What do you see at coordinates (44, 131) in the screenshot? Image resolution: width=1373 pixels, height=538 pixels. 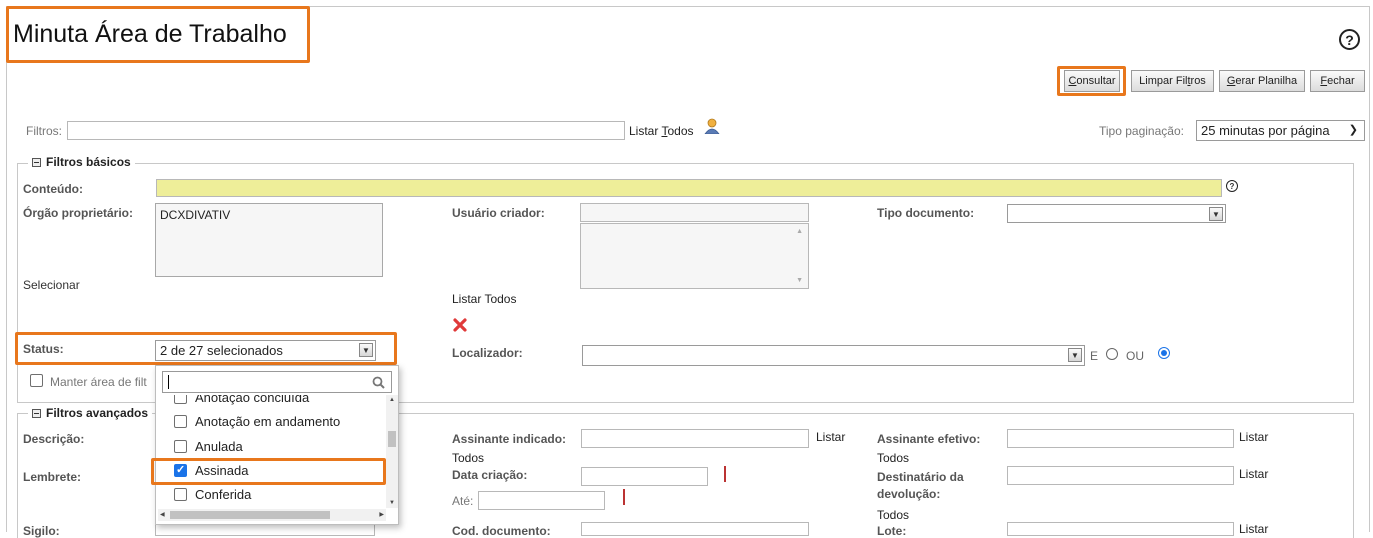 I see `filtros-label: Filtros:` at bounding box center [44, 131].